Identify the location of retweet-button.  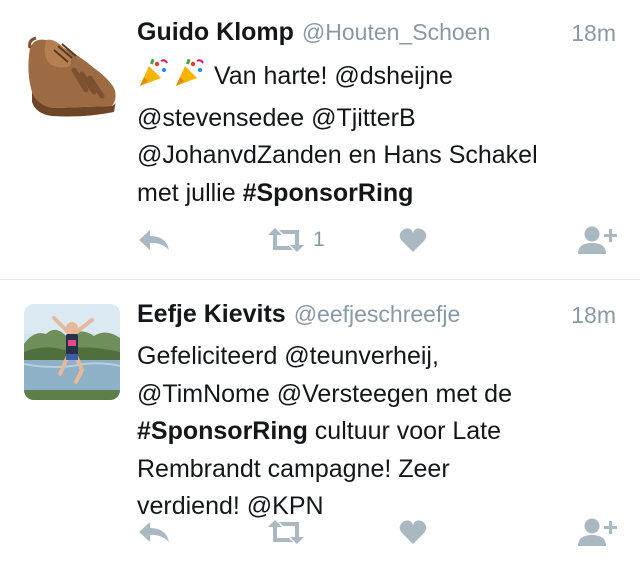
(290, 532).